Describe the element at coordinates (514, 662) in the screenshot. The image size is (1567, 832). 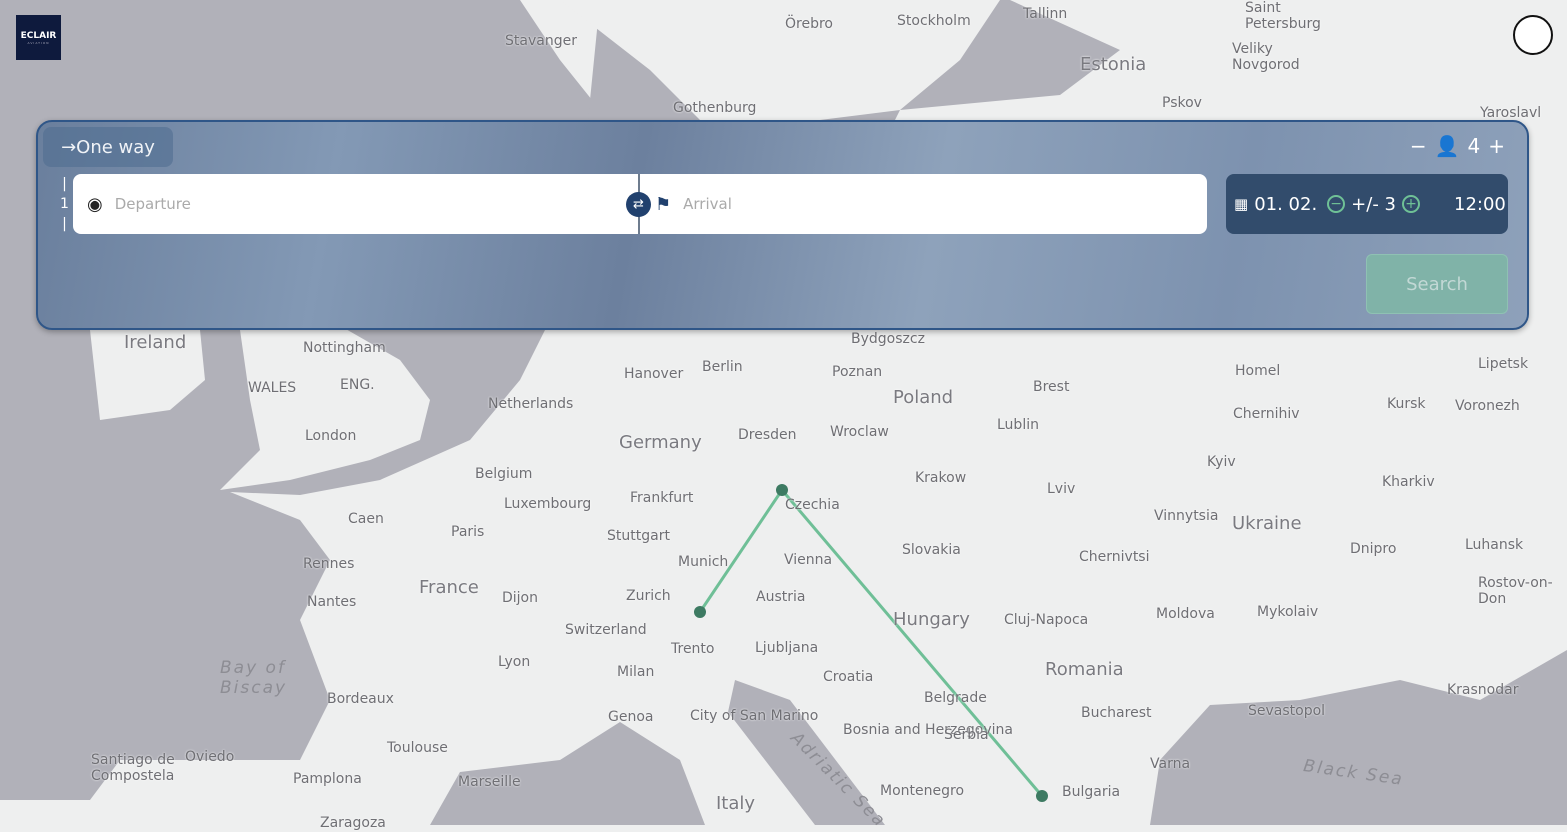
I see `map-label: Lyon` at that location.